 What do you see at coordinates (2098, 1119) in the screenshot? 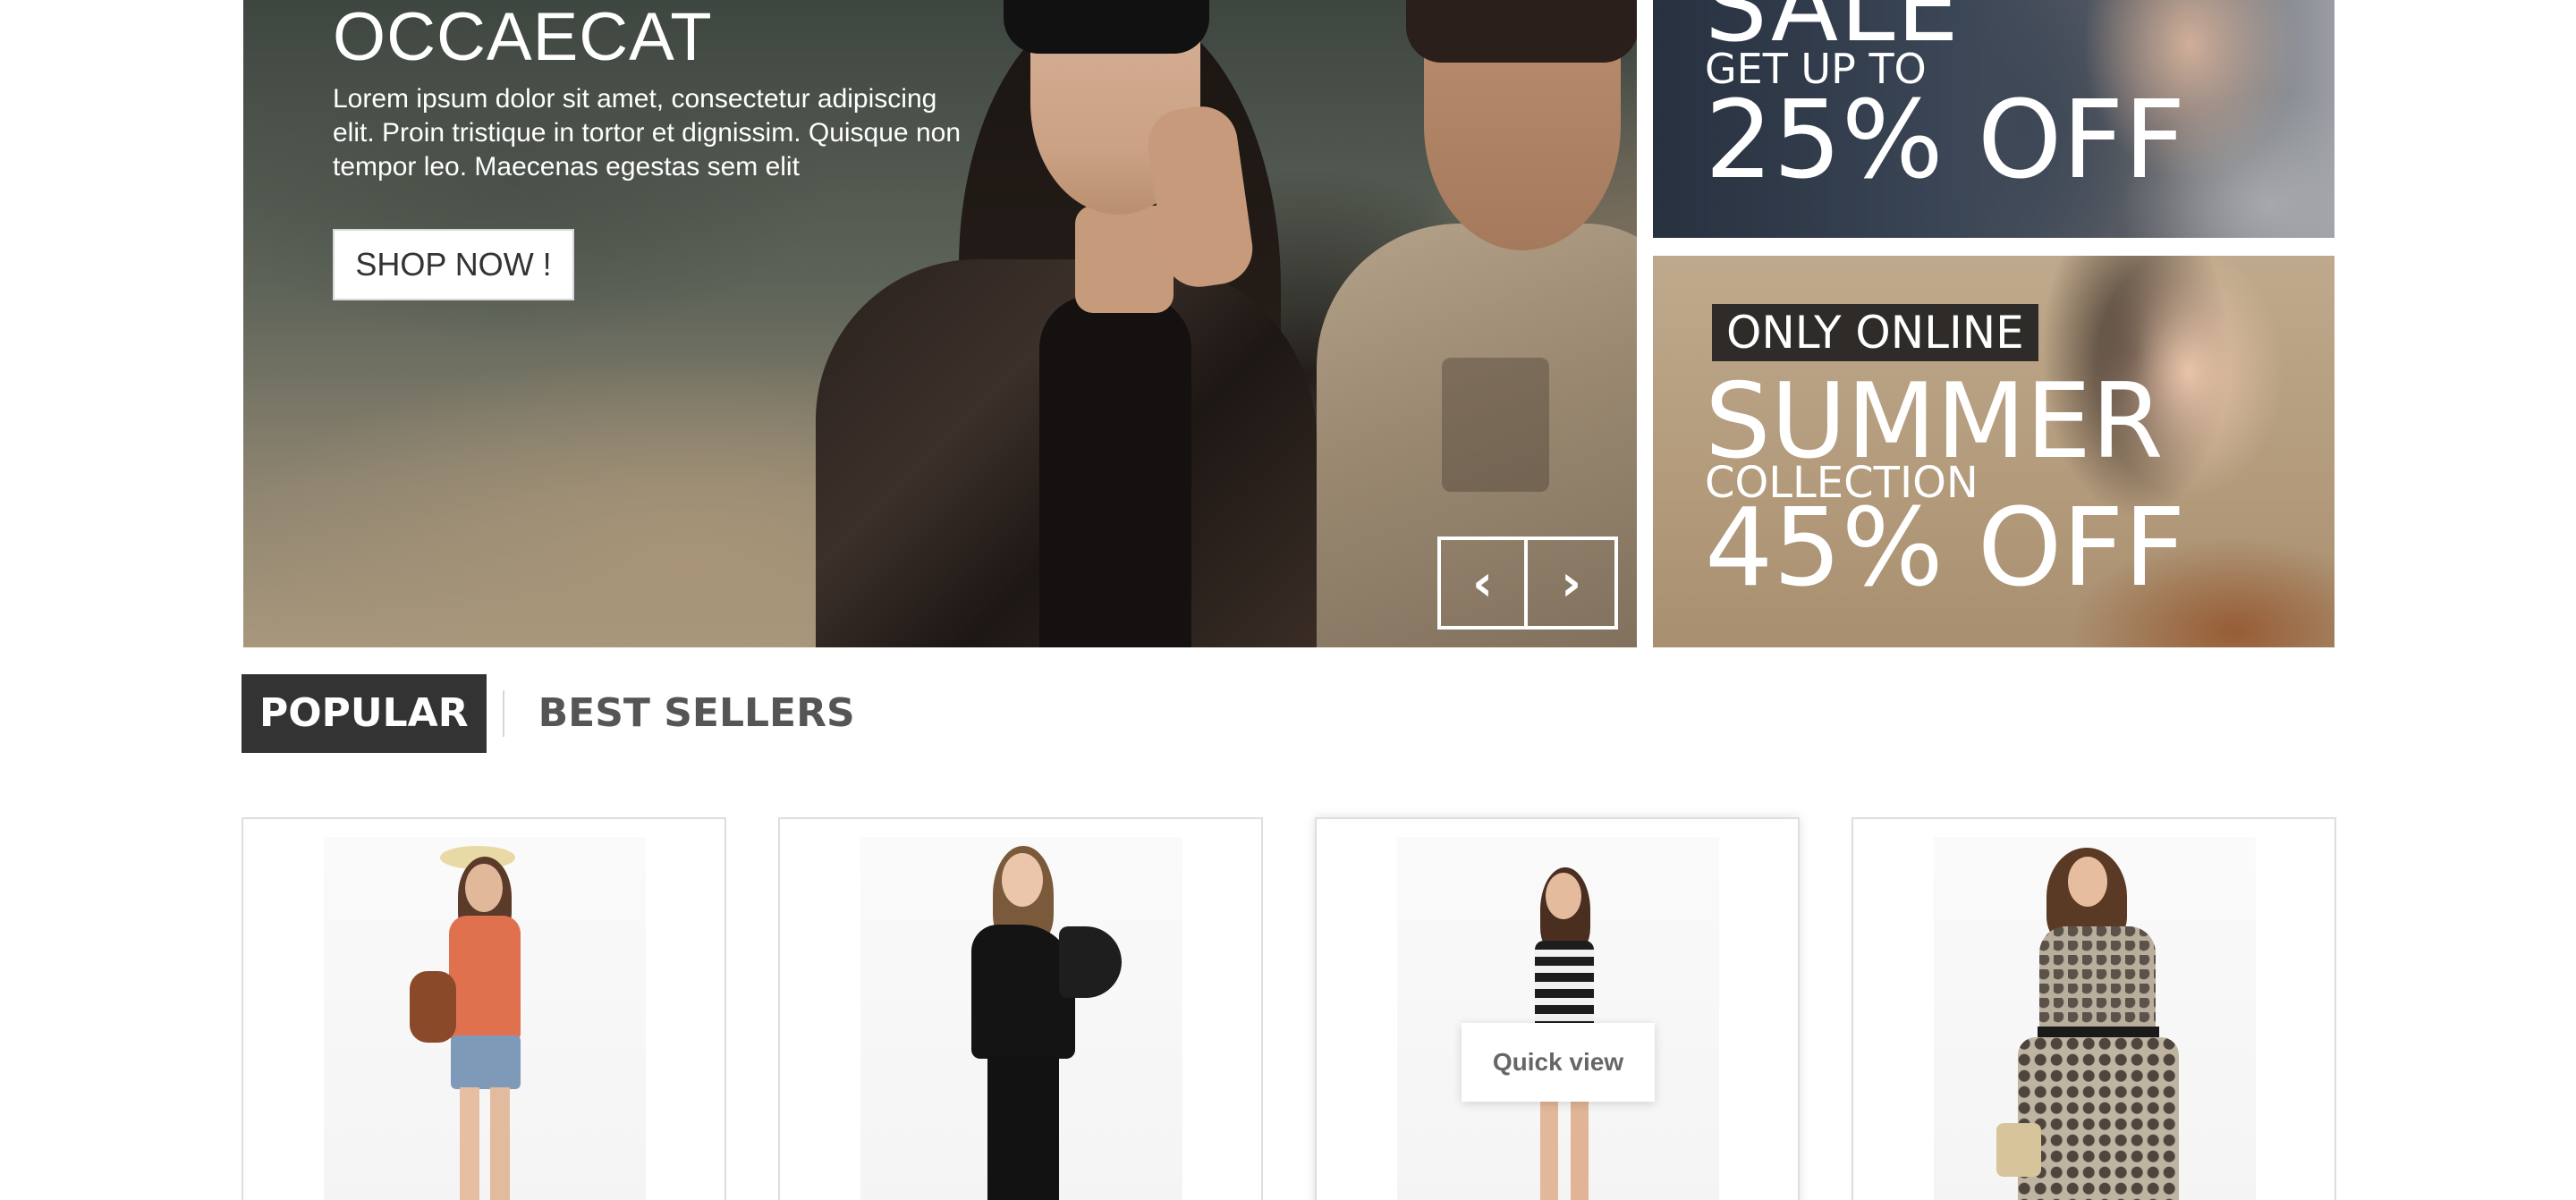
I see `product-figure-dress-skirt` at bounding box center [2098, 1119].